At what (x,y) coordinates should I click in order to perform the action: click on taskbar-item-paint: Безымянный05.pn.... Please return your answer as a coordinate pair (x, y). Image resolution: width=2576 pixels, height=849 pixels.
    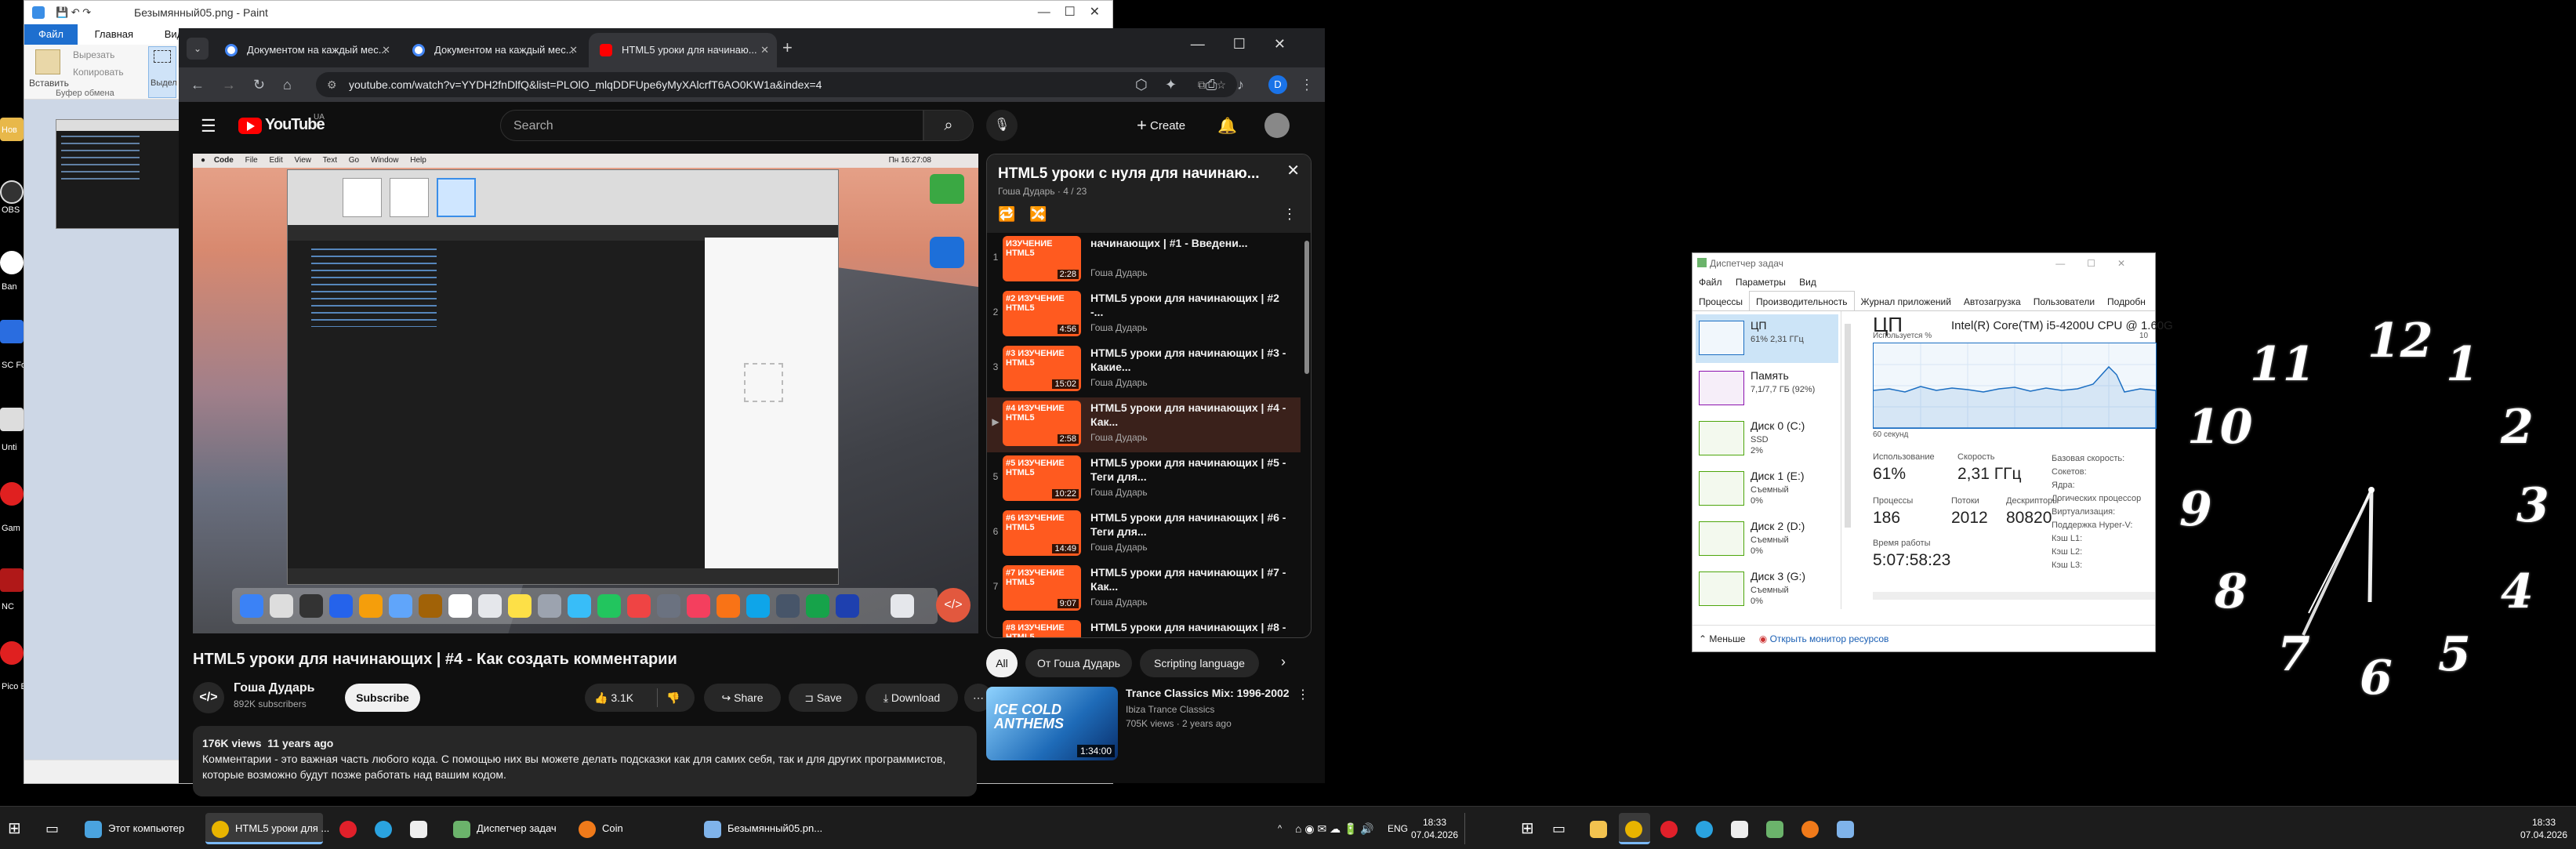
    Looking at the image, I should click on (761, 828).